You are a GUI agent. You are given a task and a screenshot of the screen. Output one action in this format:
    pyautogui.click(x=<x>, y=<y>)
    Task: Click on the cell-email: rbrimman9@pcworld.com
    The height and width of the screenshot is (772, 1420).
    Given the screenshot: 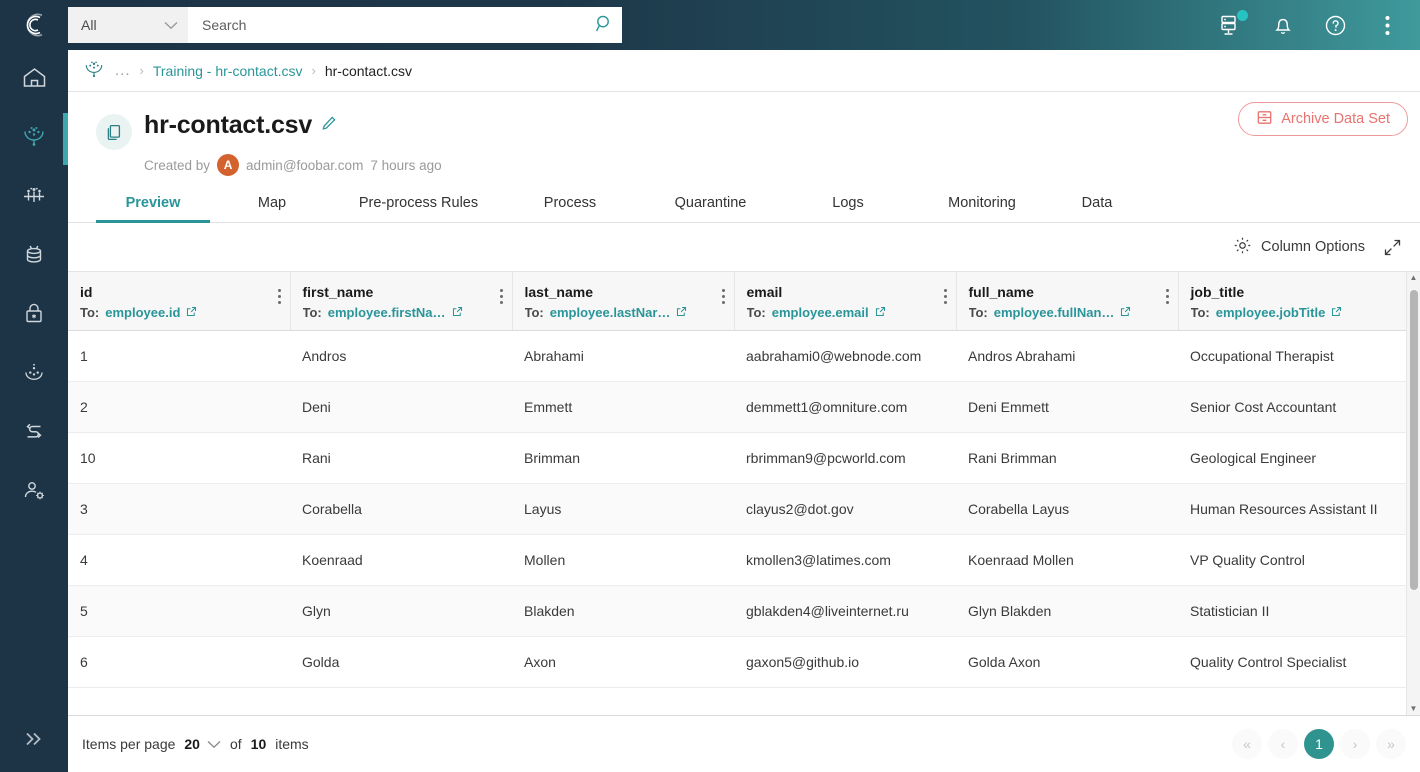 What is the action you would take?
    pyautogui.click(x=845, y=458)
    